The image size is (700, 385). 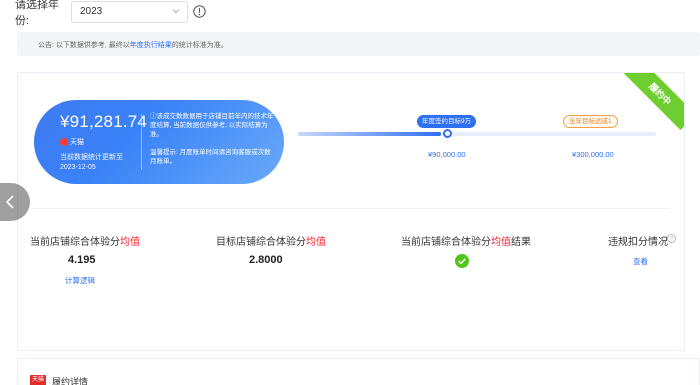 What do you see at coordinates (447, 133) in the screenshot?
I see `progress-knob` at bounding box center [447, 133].